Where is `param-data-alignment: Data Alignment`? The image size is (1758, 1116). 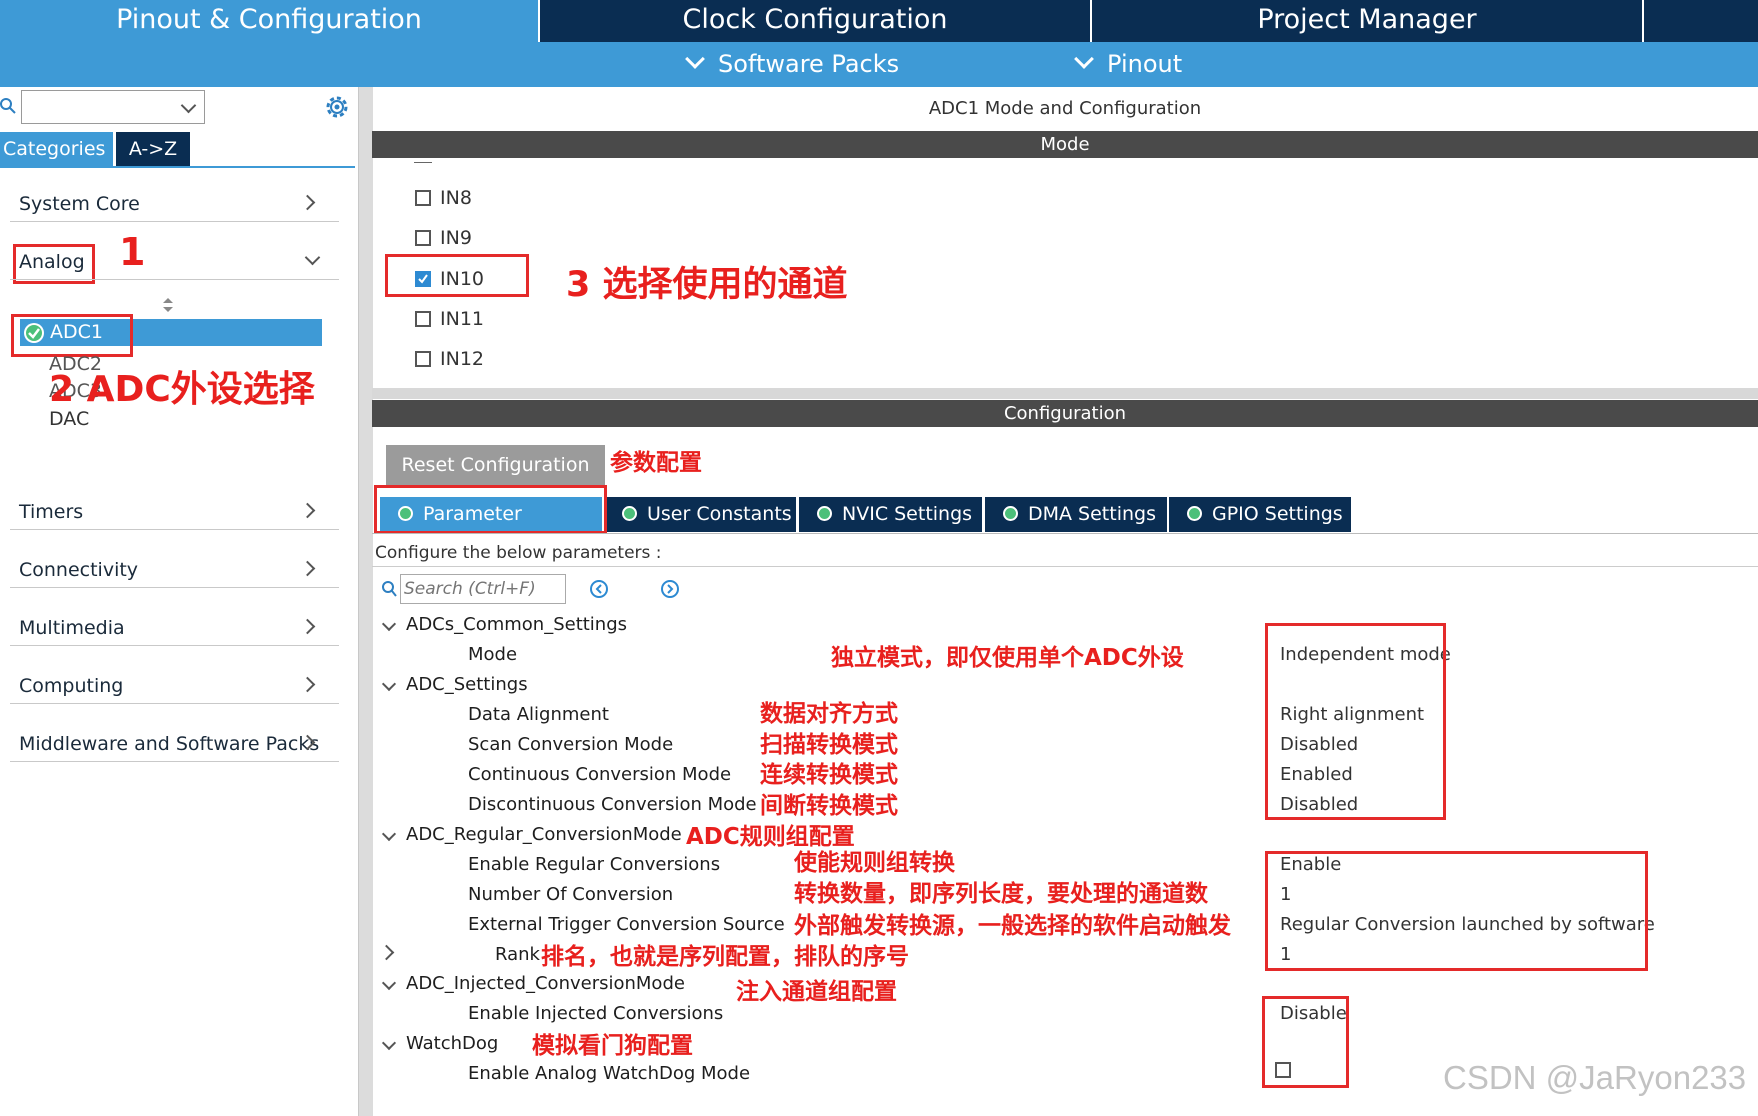 param-data-alignment: Data Alignment is located at coordinates (538, 714).